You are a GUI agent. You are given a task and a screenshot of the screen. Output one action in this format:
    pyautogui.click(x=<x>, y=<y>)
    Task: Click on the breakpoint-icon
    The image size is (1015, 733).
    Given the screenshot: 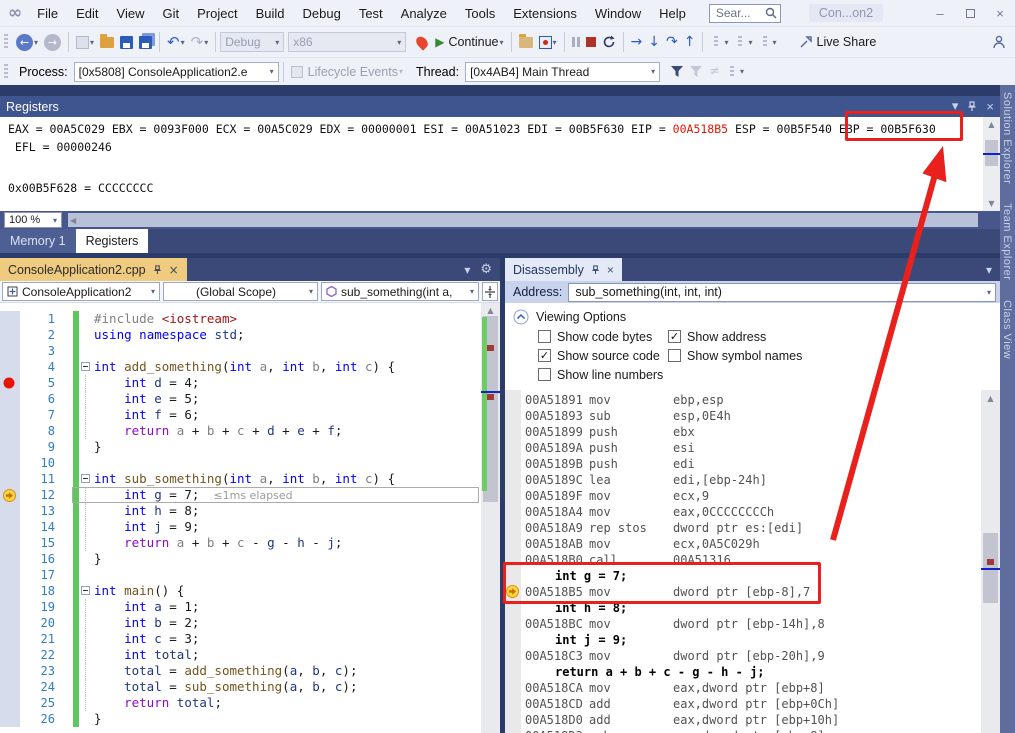 What is the action you would take?
    pyautogui.click(x=10, y=383)
    